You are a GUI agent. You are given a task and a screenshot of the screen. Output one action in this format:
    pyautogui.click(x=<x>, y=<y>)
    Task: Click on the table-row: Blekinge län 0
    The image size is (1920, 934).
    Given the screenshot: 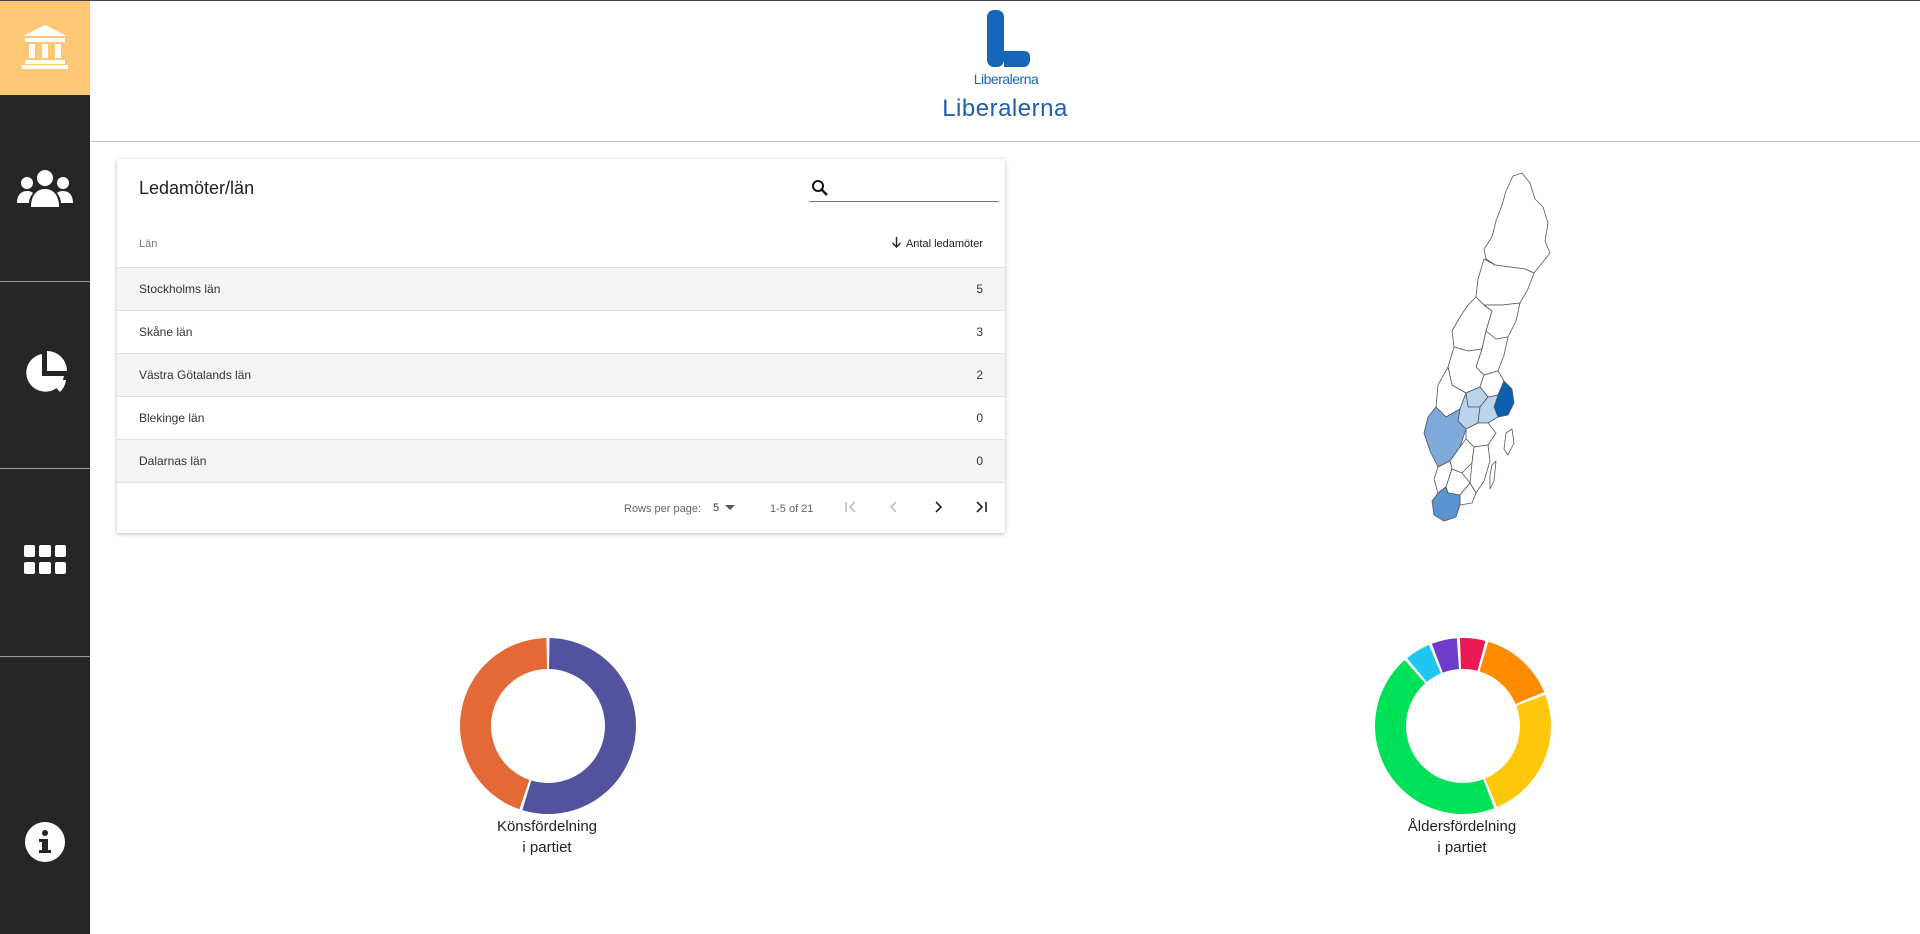 What is the action you would take?
    pyautogui.click(x=561, y=418)
    